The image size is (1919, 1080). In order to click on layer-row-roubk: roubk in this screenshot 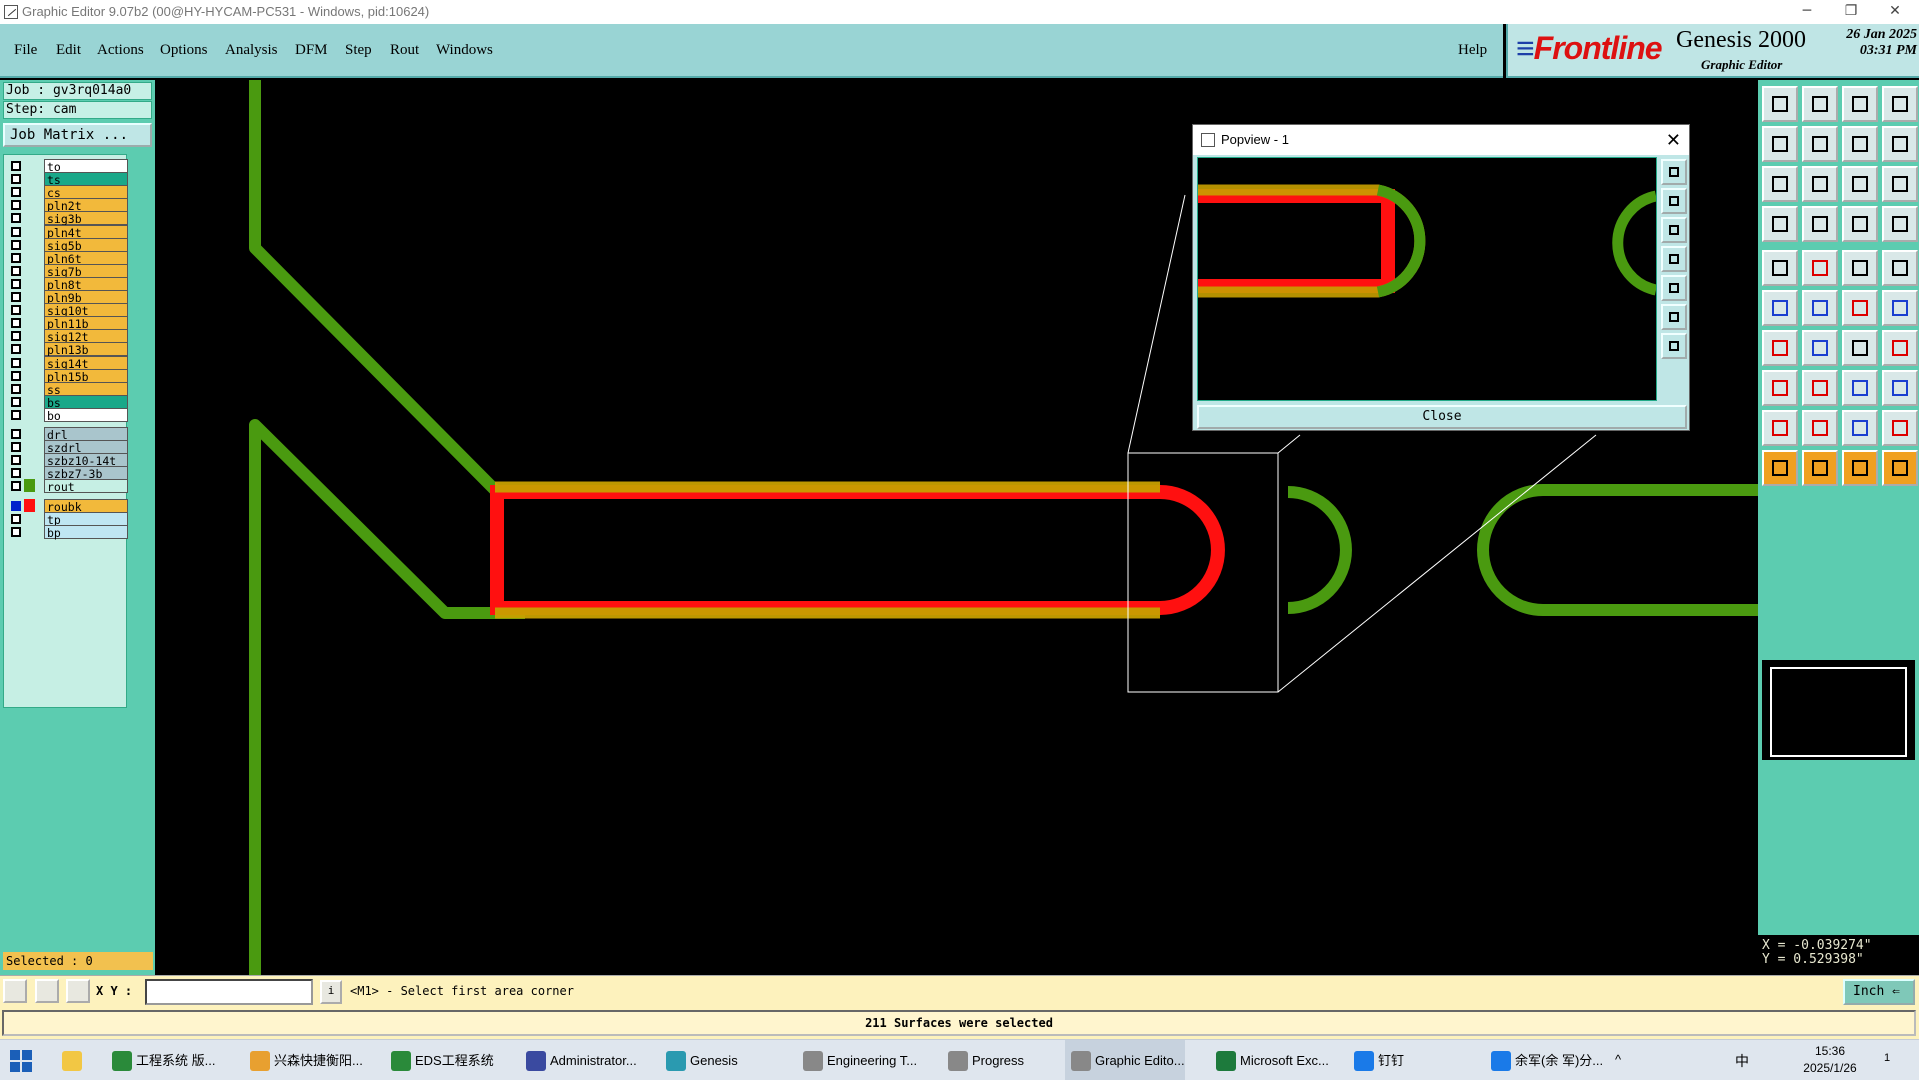, I will do `click(68, 506)`.